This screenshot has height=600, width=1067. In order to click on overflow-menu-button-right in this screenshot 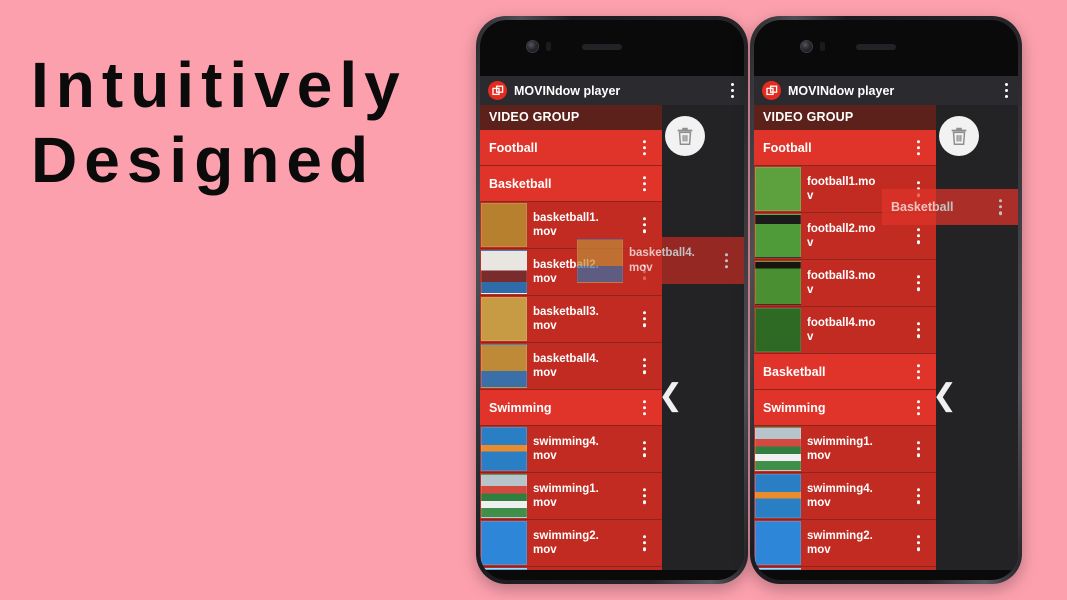, I will do `click(1006, 90)`.